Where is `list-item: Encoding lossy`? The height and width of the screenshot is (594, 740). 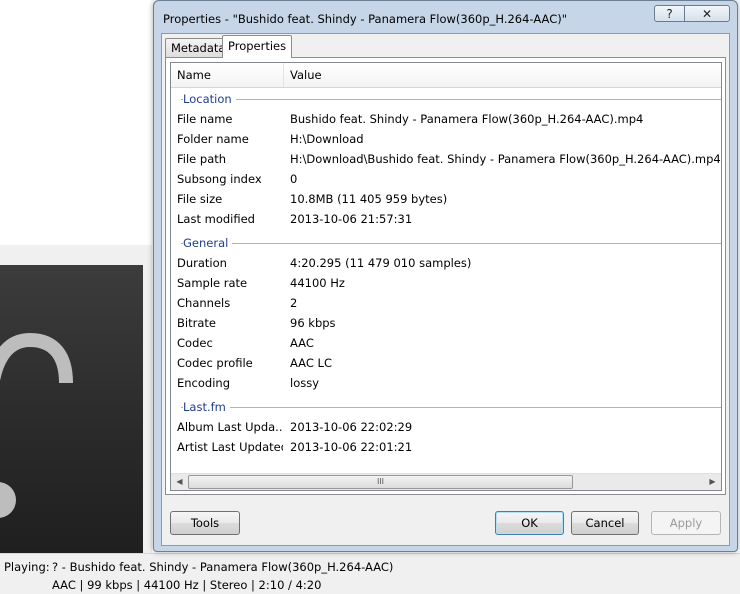 list-item: Encoding lossy is located at coordinates (446, 383).